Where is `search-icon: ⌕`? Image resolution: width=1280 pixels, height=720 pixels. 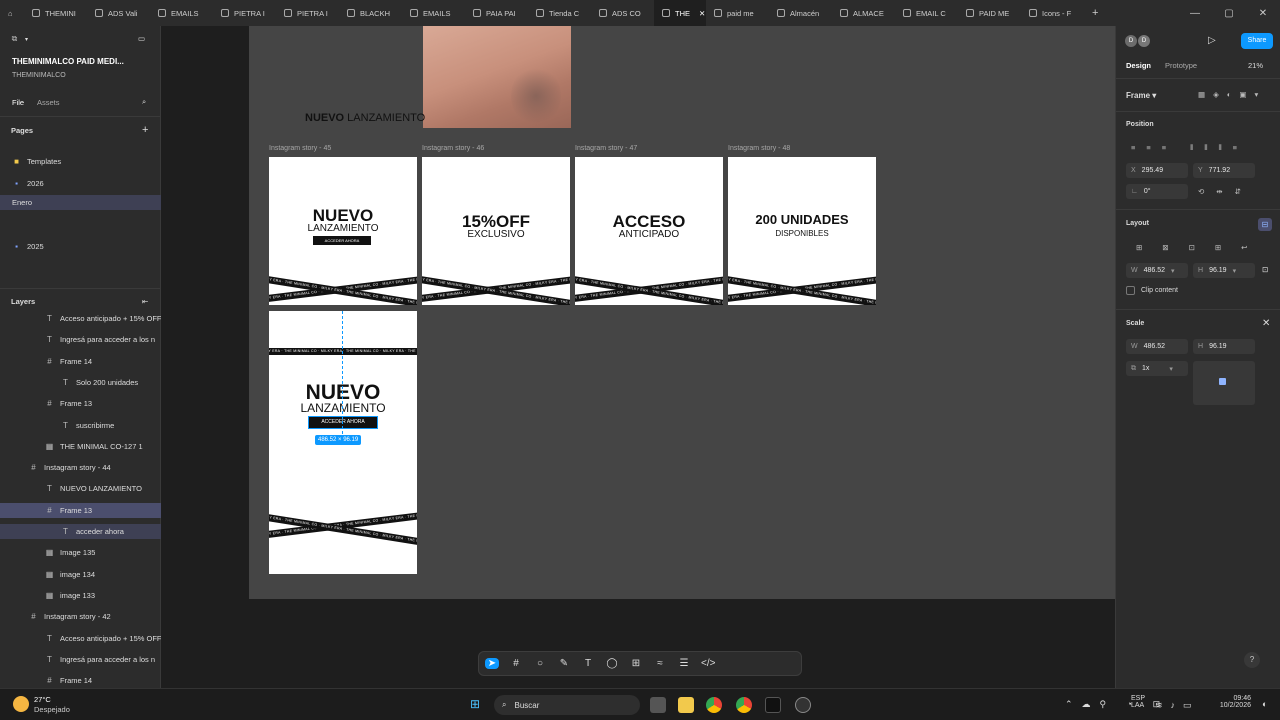 search-icon: ⌕ is located at coordinates (148, 102).